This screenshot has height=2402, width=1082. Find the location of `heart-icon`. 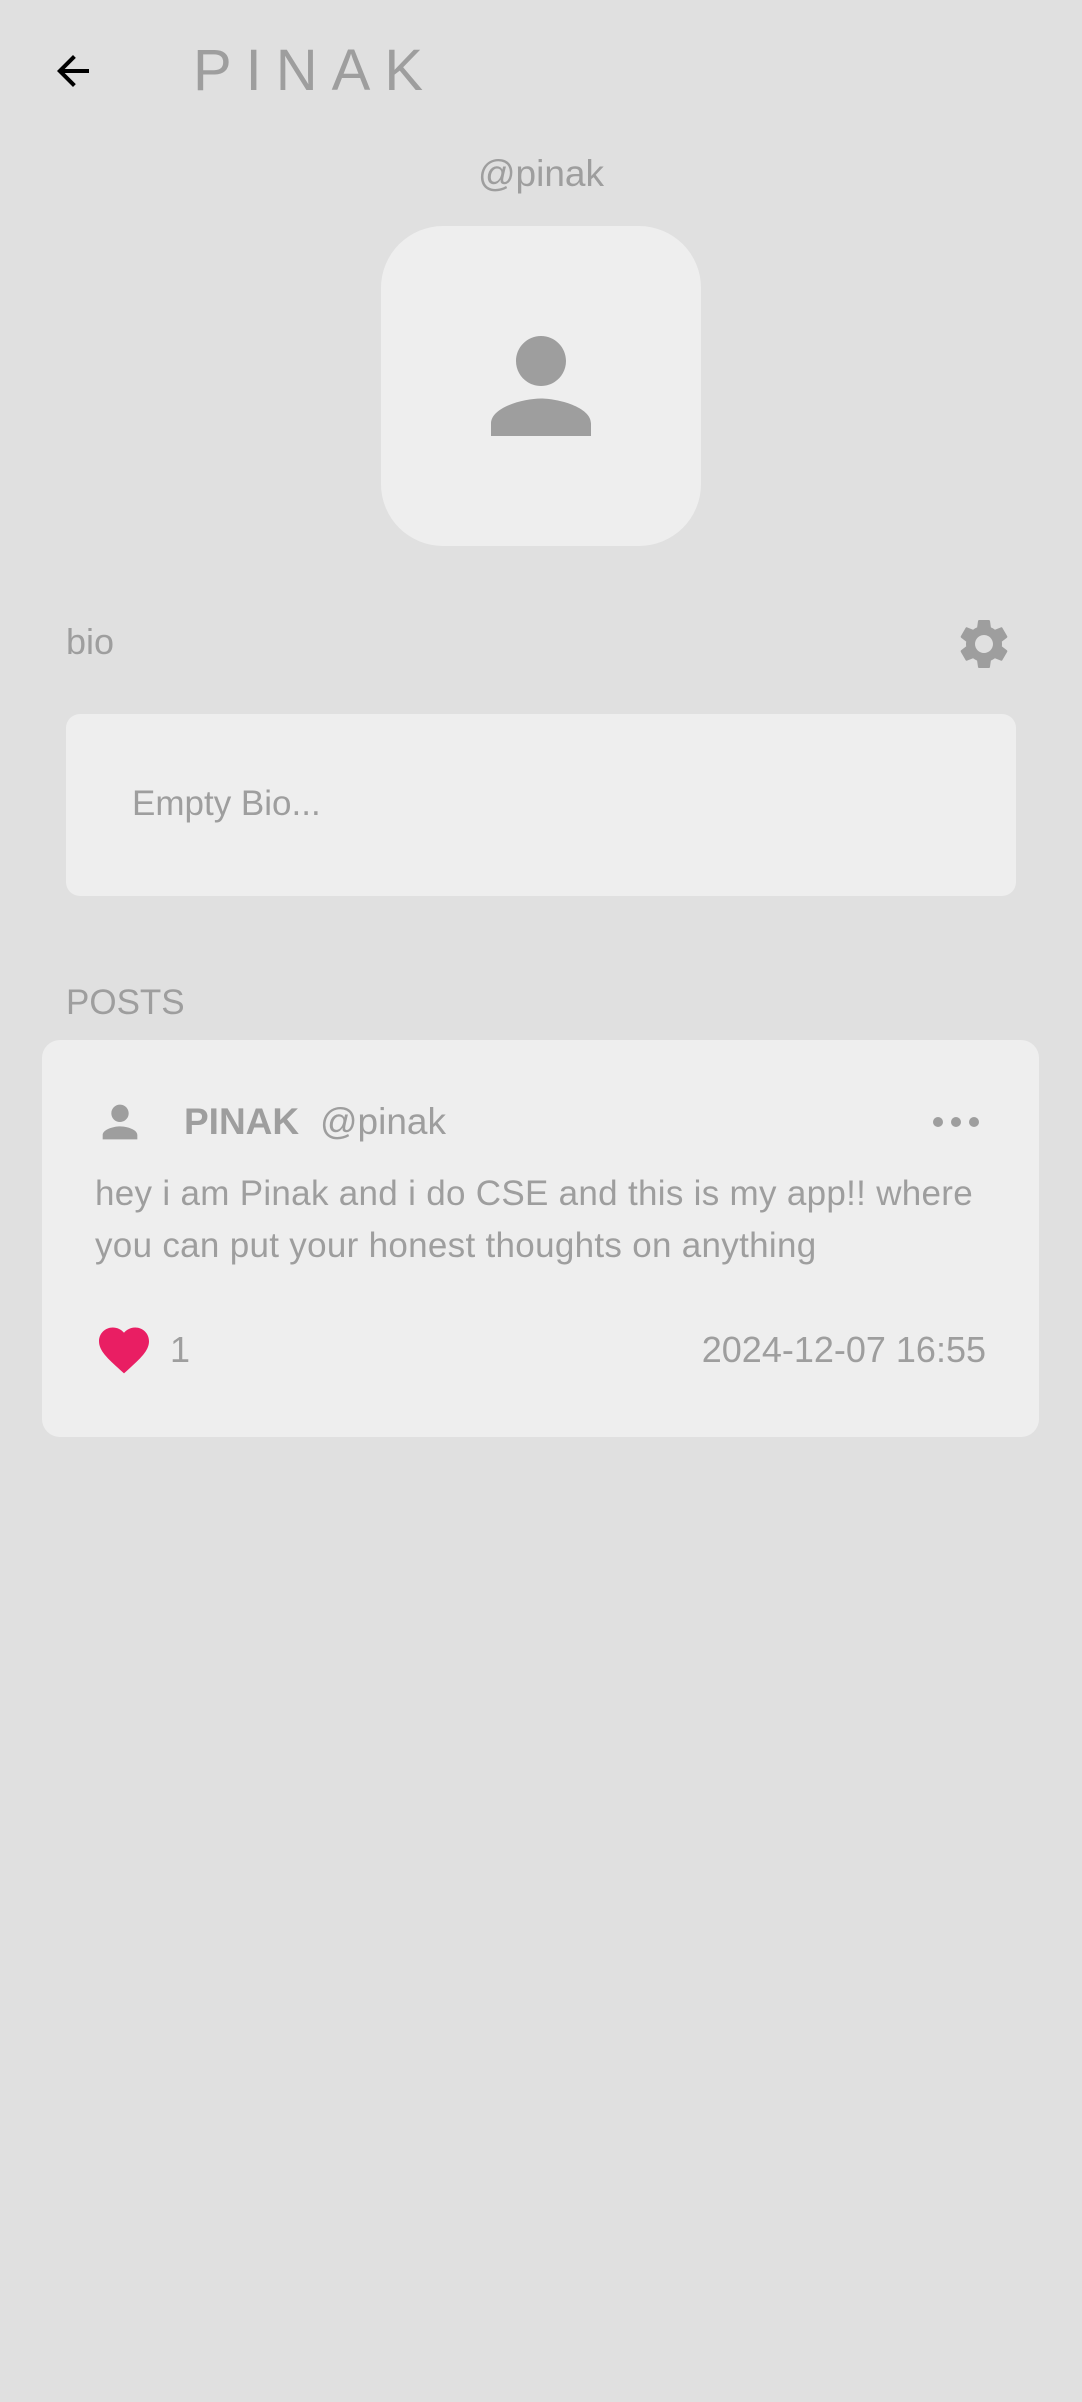

heart-icon is located at coordinates (124, 1350).